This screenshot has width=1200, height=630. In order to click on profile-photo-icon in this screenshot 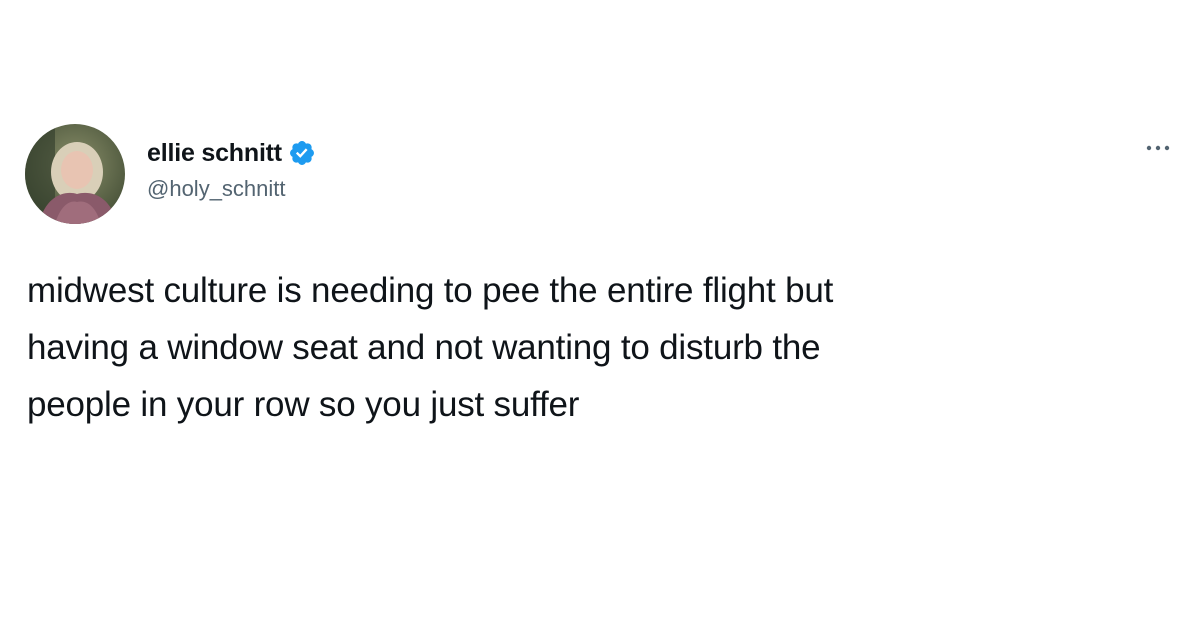, I will do `click(75, 174)`.